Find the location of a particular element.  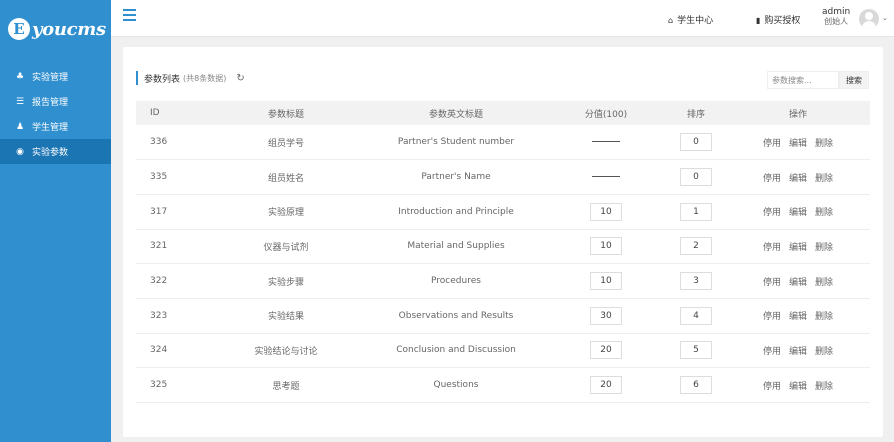

cell-sort: 5 is located at coordinates (696, 351).